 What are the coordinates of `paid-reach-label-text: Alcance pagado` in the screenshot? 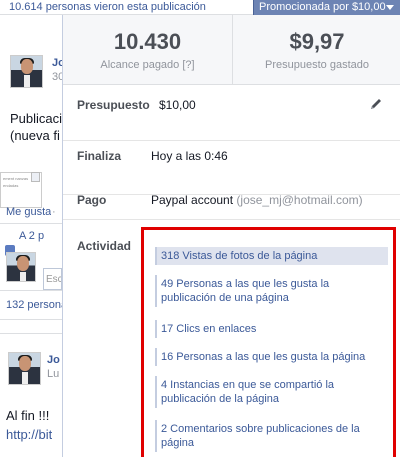 It's located at (140, 65).